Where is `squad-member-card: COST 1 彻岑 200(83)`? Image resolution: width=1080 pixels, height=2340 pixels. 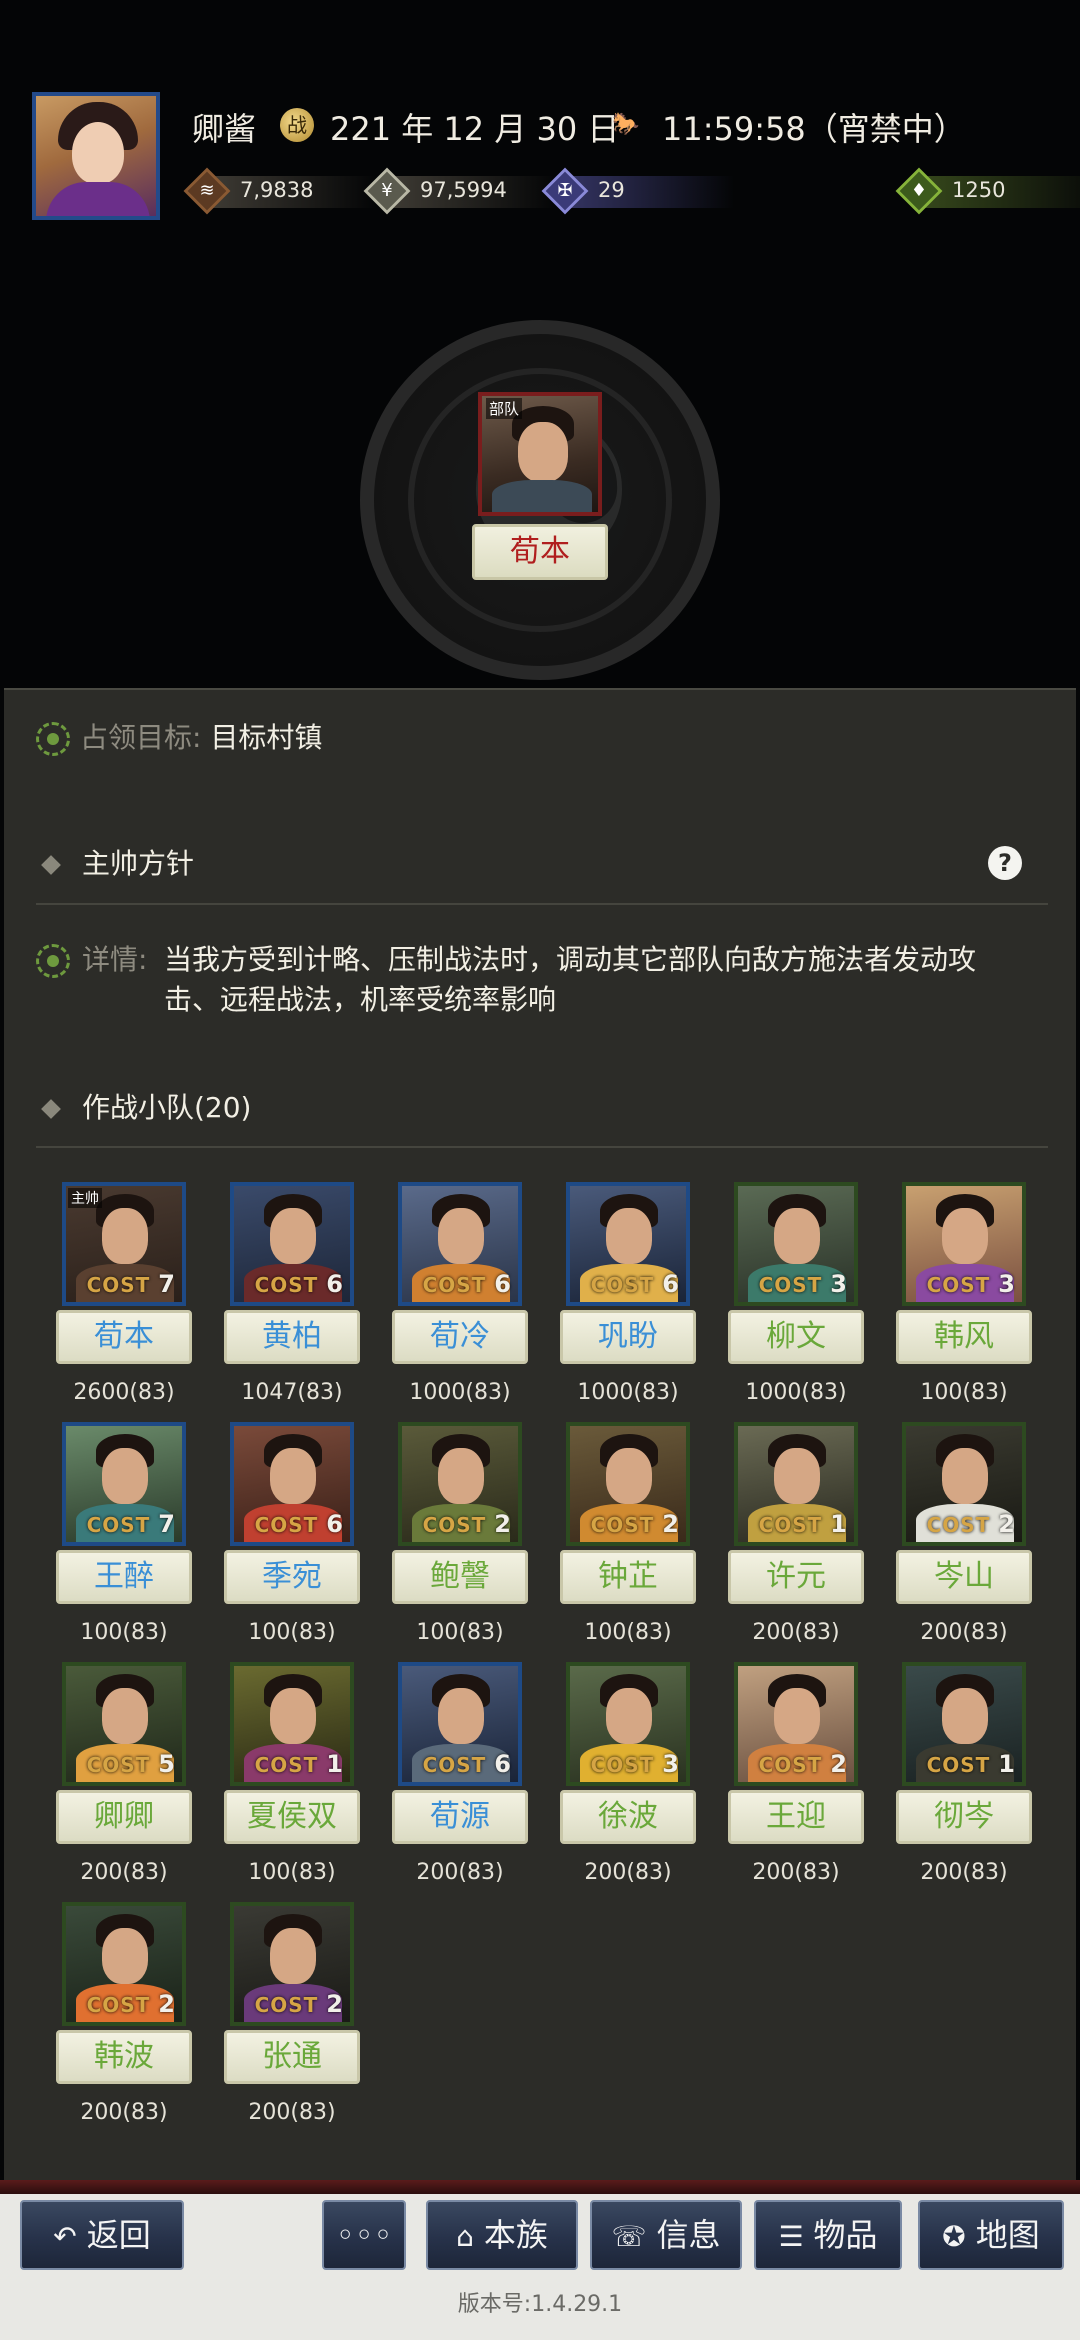
squad-member-card: COST 1 彻岑 200(83) is located at coordinates (956, 1782).